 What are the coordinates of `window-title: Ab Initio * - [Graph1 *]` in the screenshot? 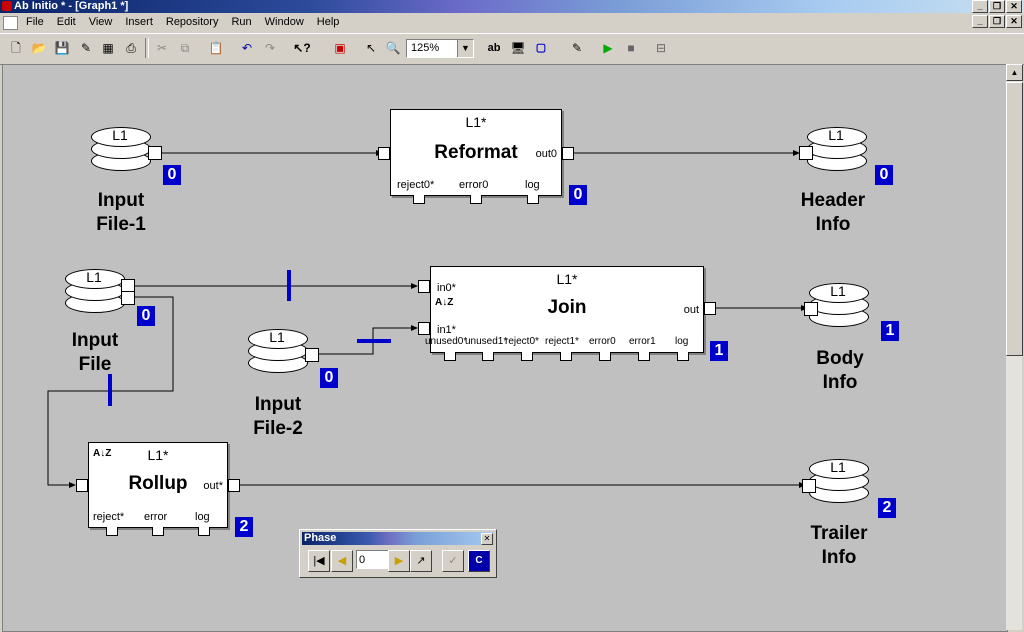 It's located at (71, 6).